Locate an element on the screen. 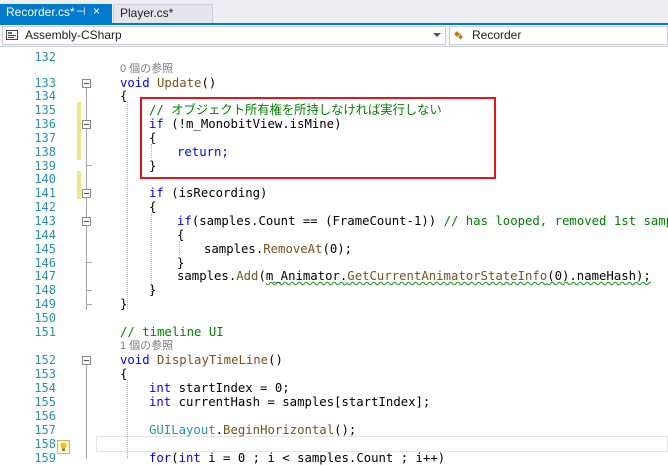 The width and height of the screenshot is (668, 466). token-comment: // has looped, removed 1st sample is located at coordinates (555, 221).